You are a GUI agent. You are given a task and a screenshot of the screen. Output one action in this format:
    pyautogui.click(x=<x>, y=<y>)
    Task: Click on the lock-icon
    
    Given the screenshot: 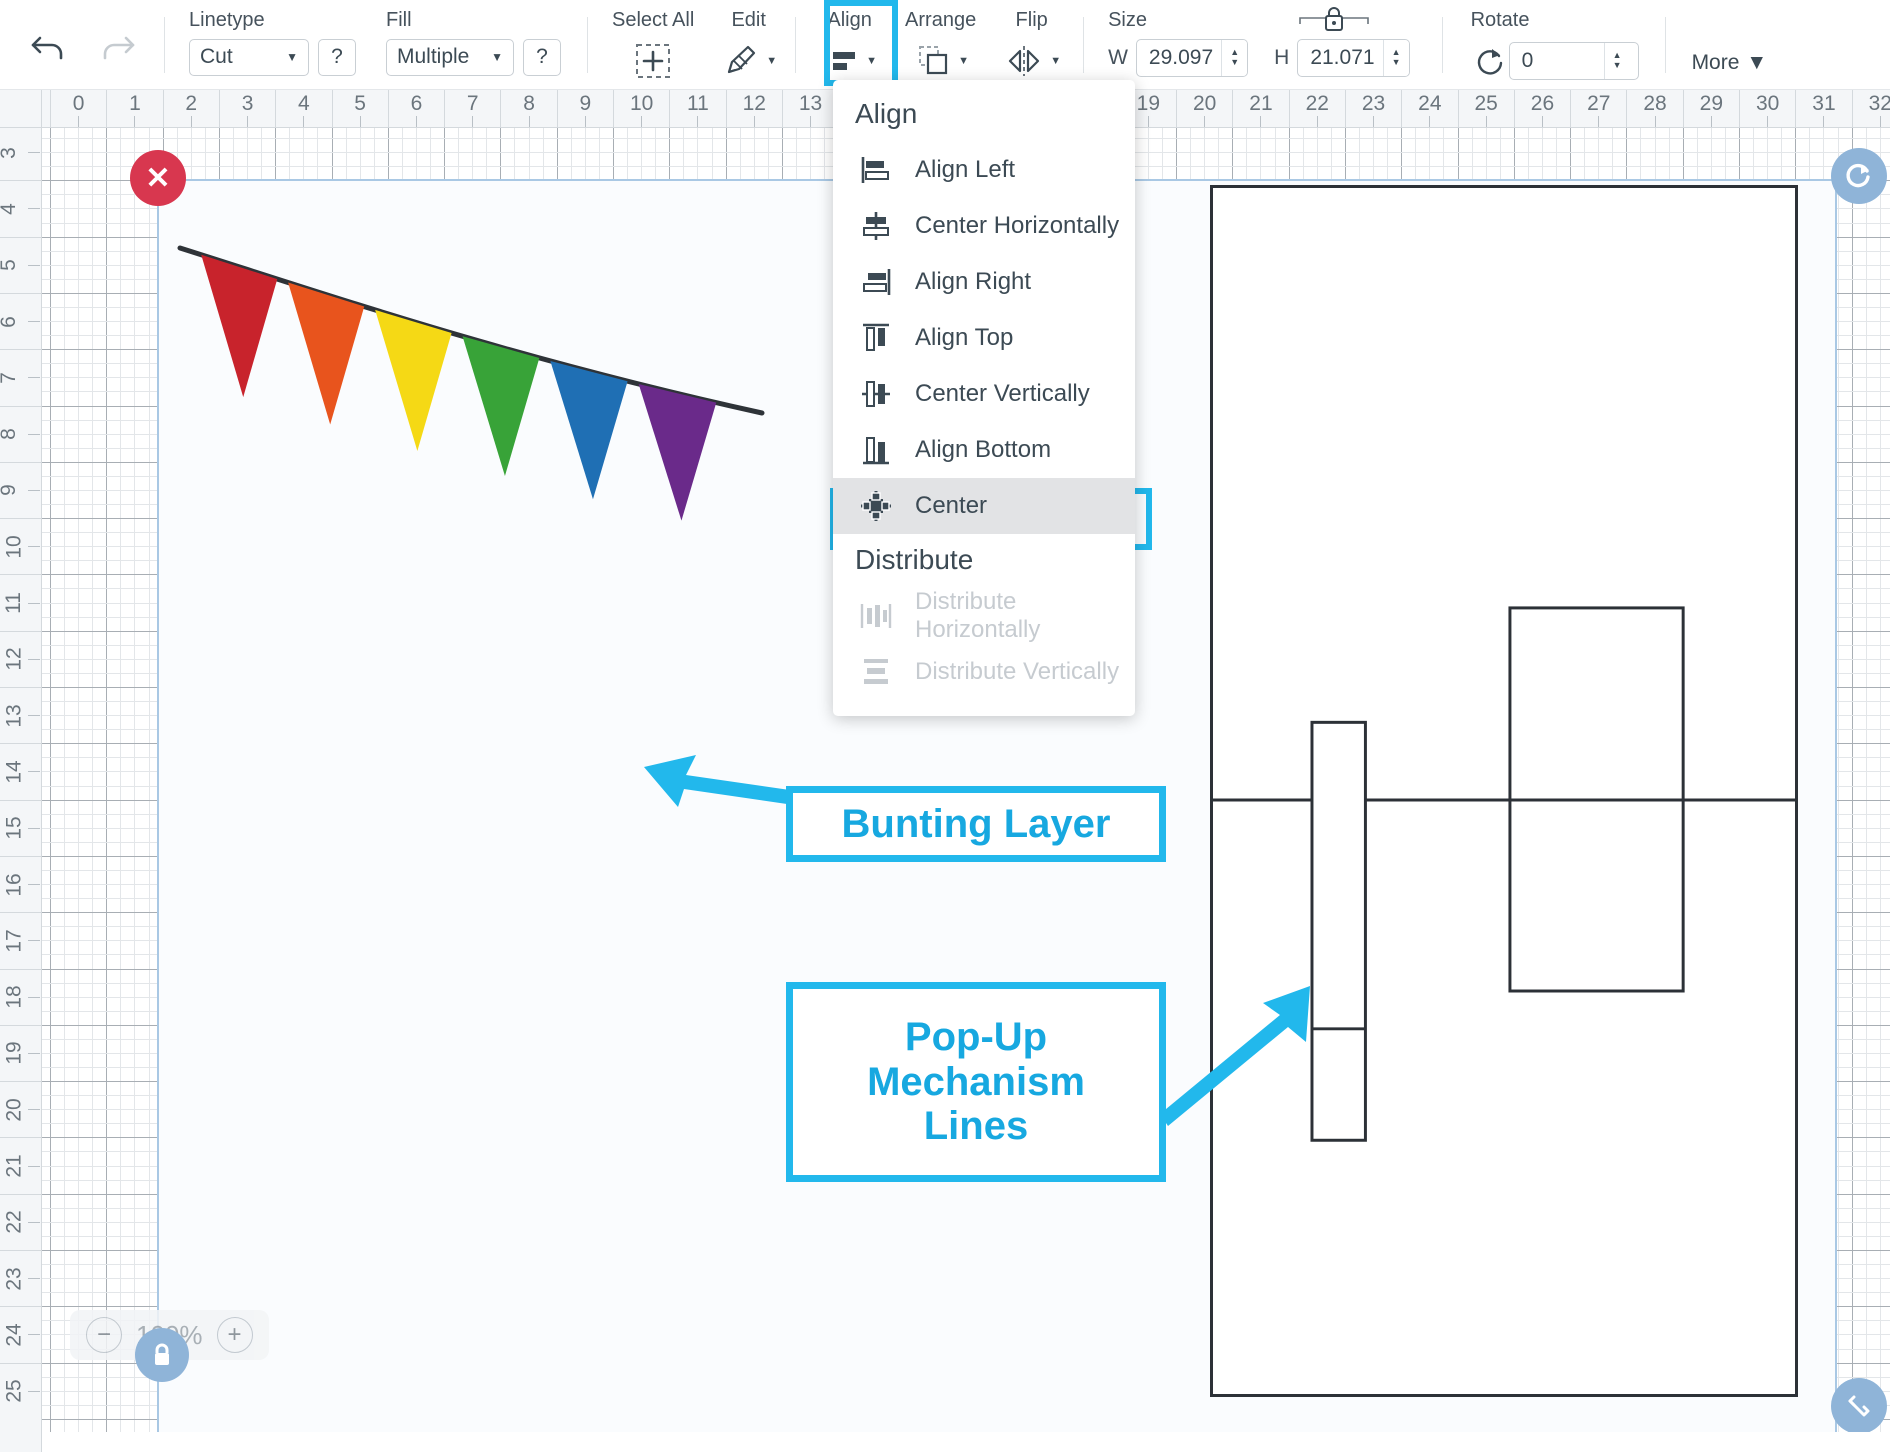 What is the action you would take?
    pyautogui.click(x=162, y=1355)
    